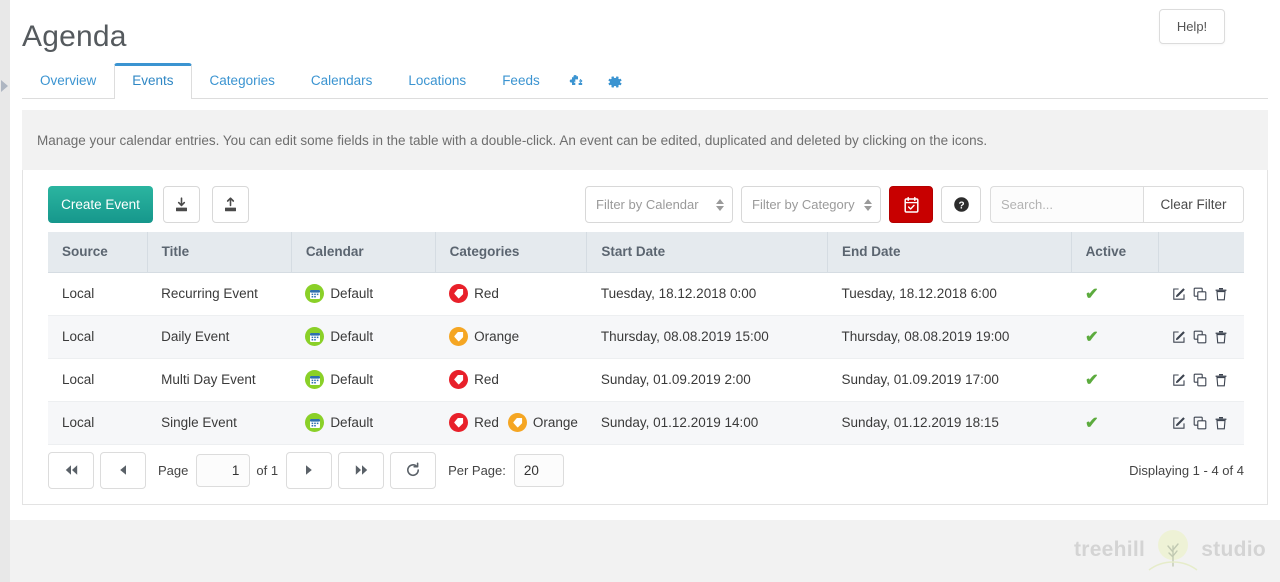 This screenshot has height=582, width=1280. Describe the element at coordinates (219, 337) in the screenshot. I see `cell-title: Daily Event` at that location.